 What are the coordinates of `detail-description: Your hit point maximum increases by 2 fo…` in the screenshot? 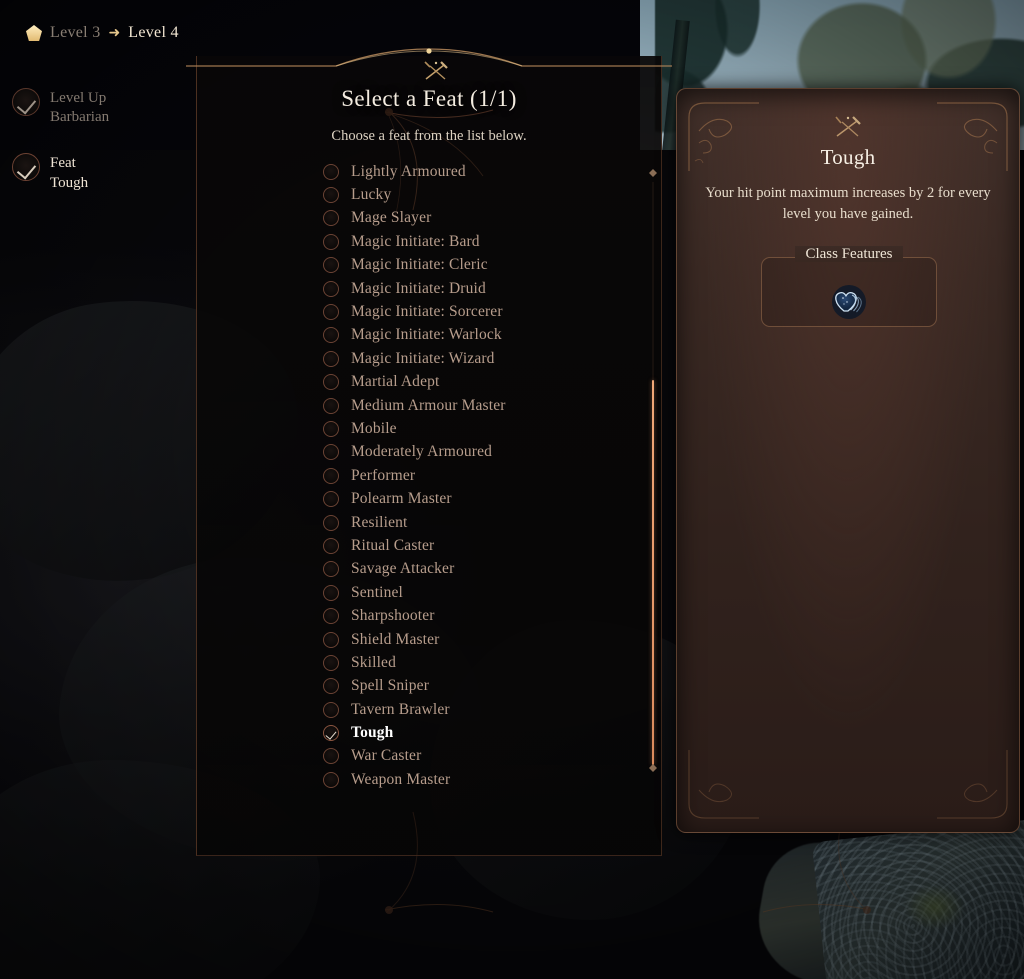 It's located at (848, 203).